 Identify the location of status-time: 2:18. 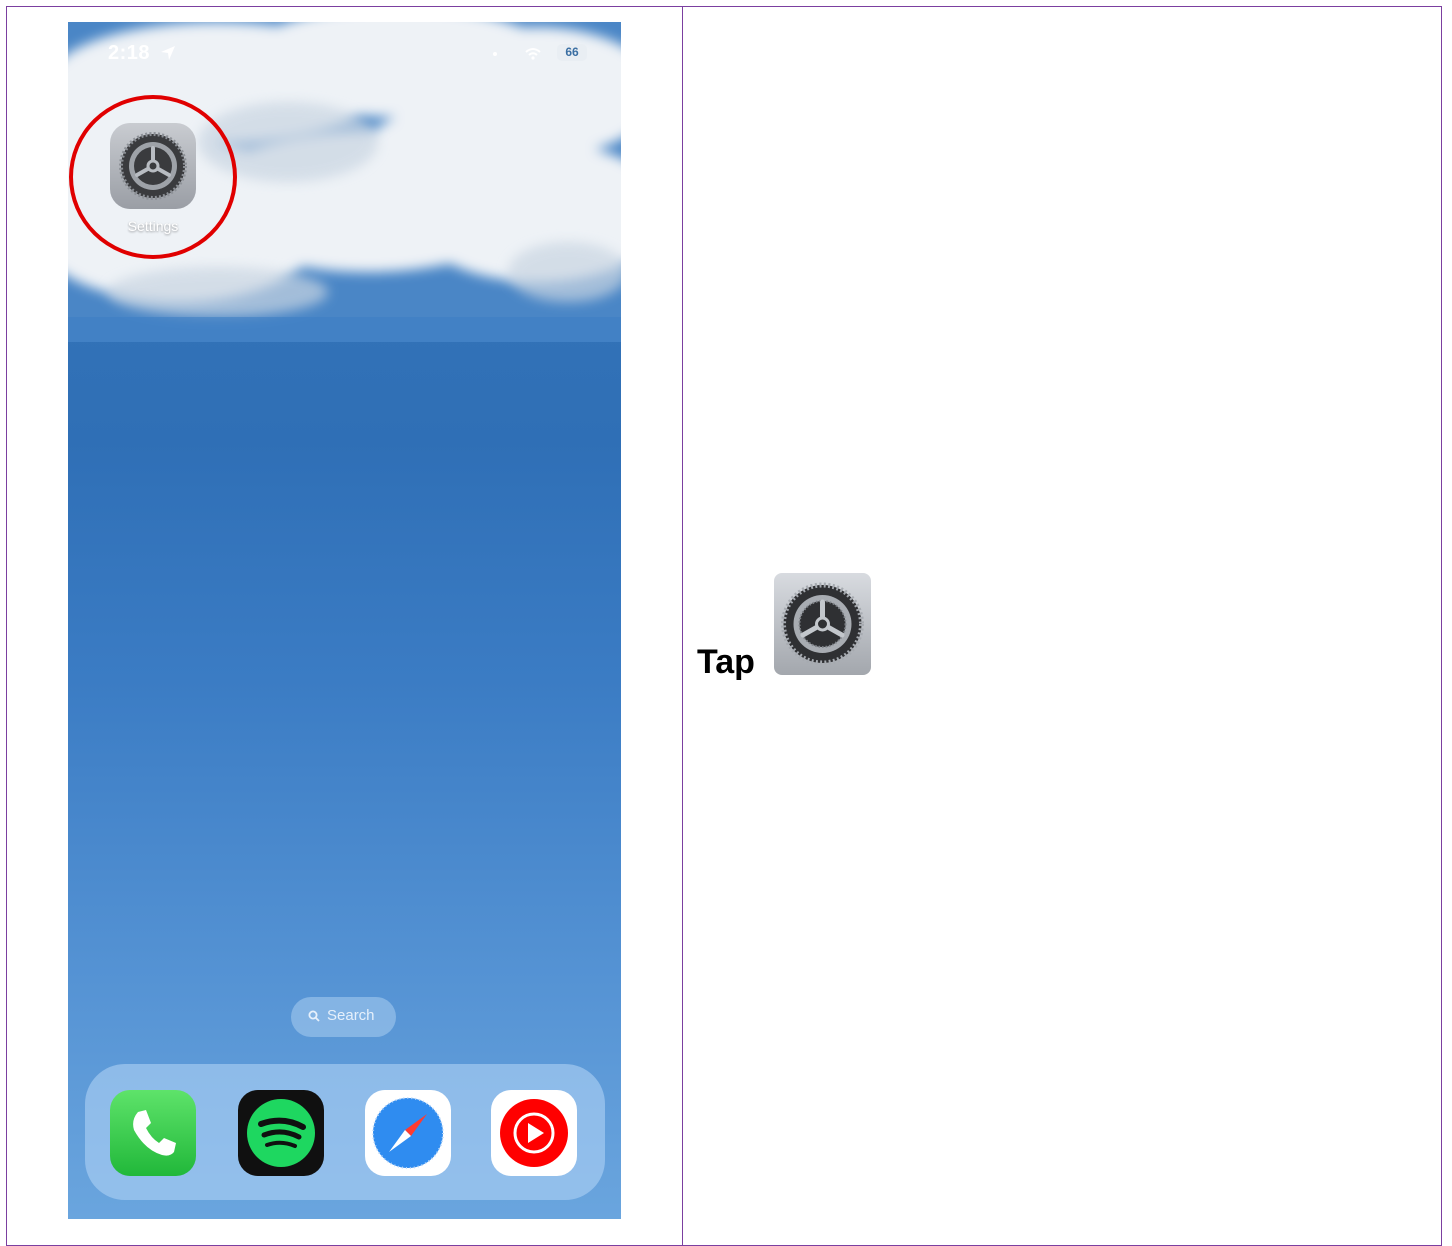
(129, 53).